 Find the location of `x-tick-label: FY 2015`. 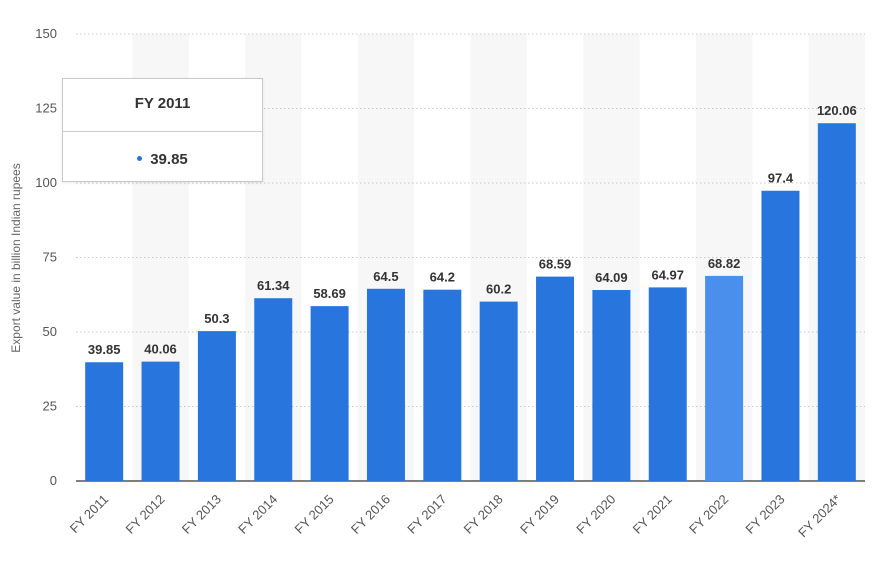

x-tick-label: FY 2015 is located at coordinates (314, 514).